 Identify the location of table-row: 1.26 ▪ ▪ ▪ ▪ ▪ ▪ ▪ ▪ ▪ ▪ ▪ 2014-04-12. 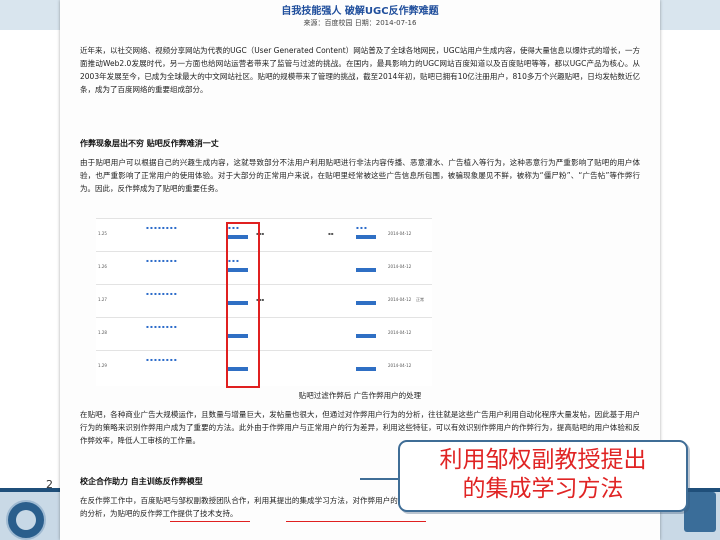
(264, 268).